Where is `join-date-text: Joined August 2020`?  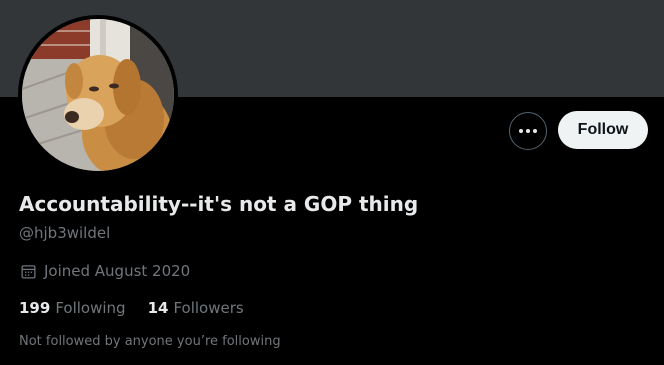 join-date-text: Joined August 2020 is located at coordinates (117, 271).